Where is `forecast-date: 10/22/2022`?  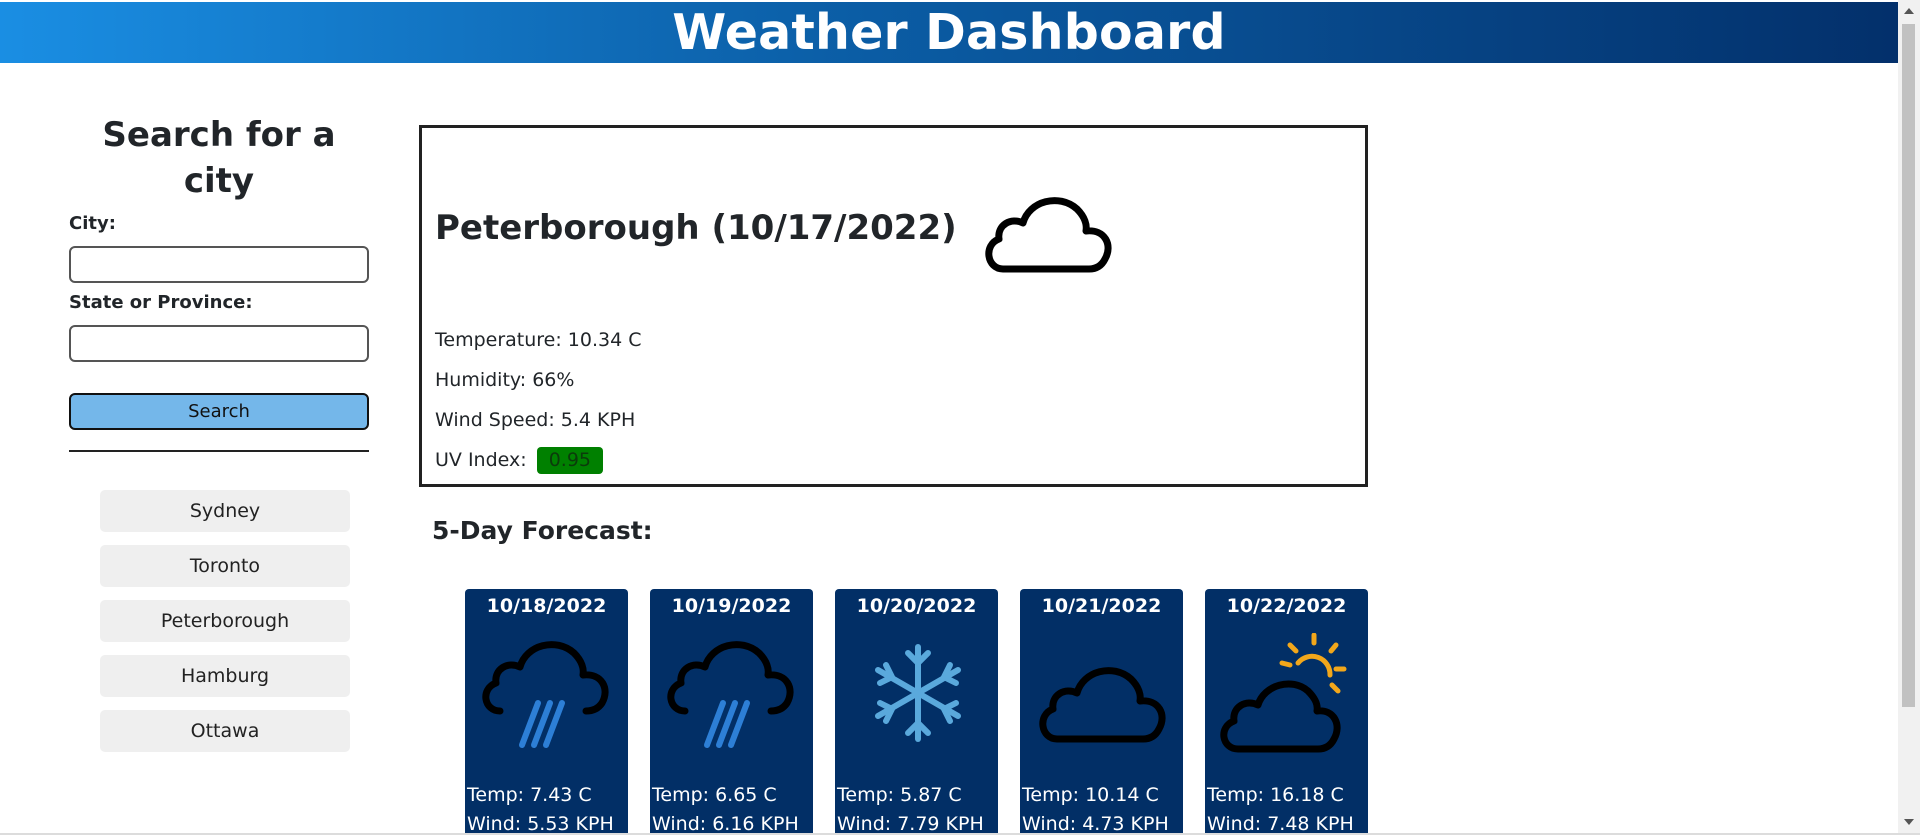
forecast-date: 10/22/2022 is located at coordinates (1286, 606).